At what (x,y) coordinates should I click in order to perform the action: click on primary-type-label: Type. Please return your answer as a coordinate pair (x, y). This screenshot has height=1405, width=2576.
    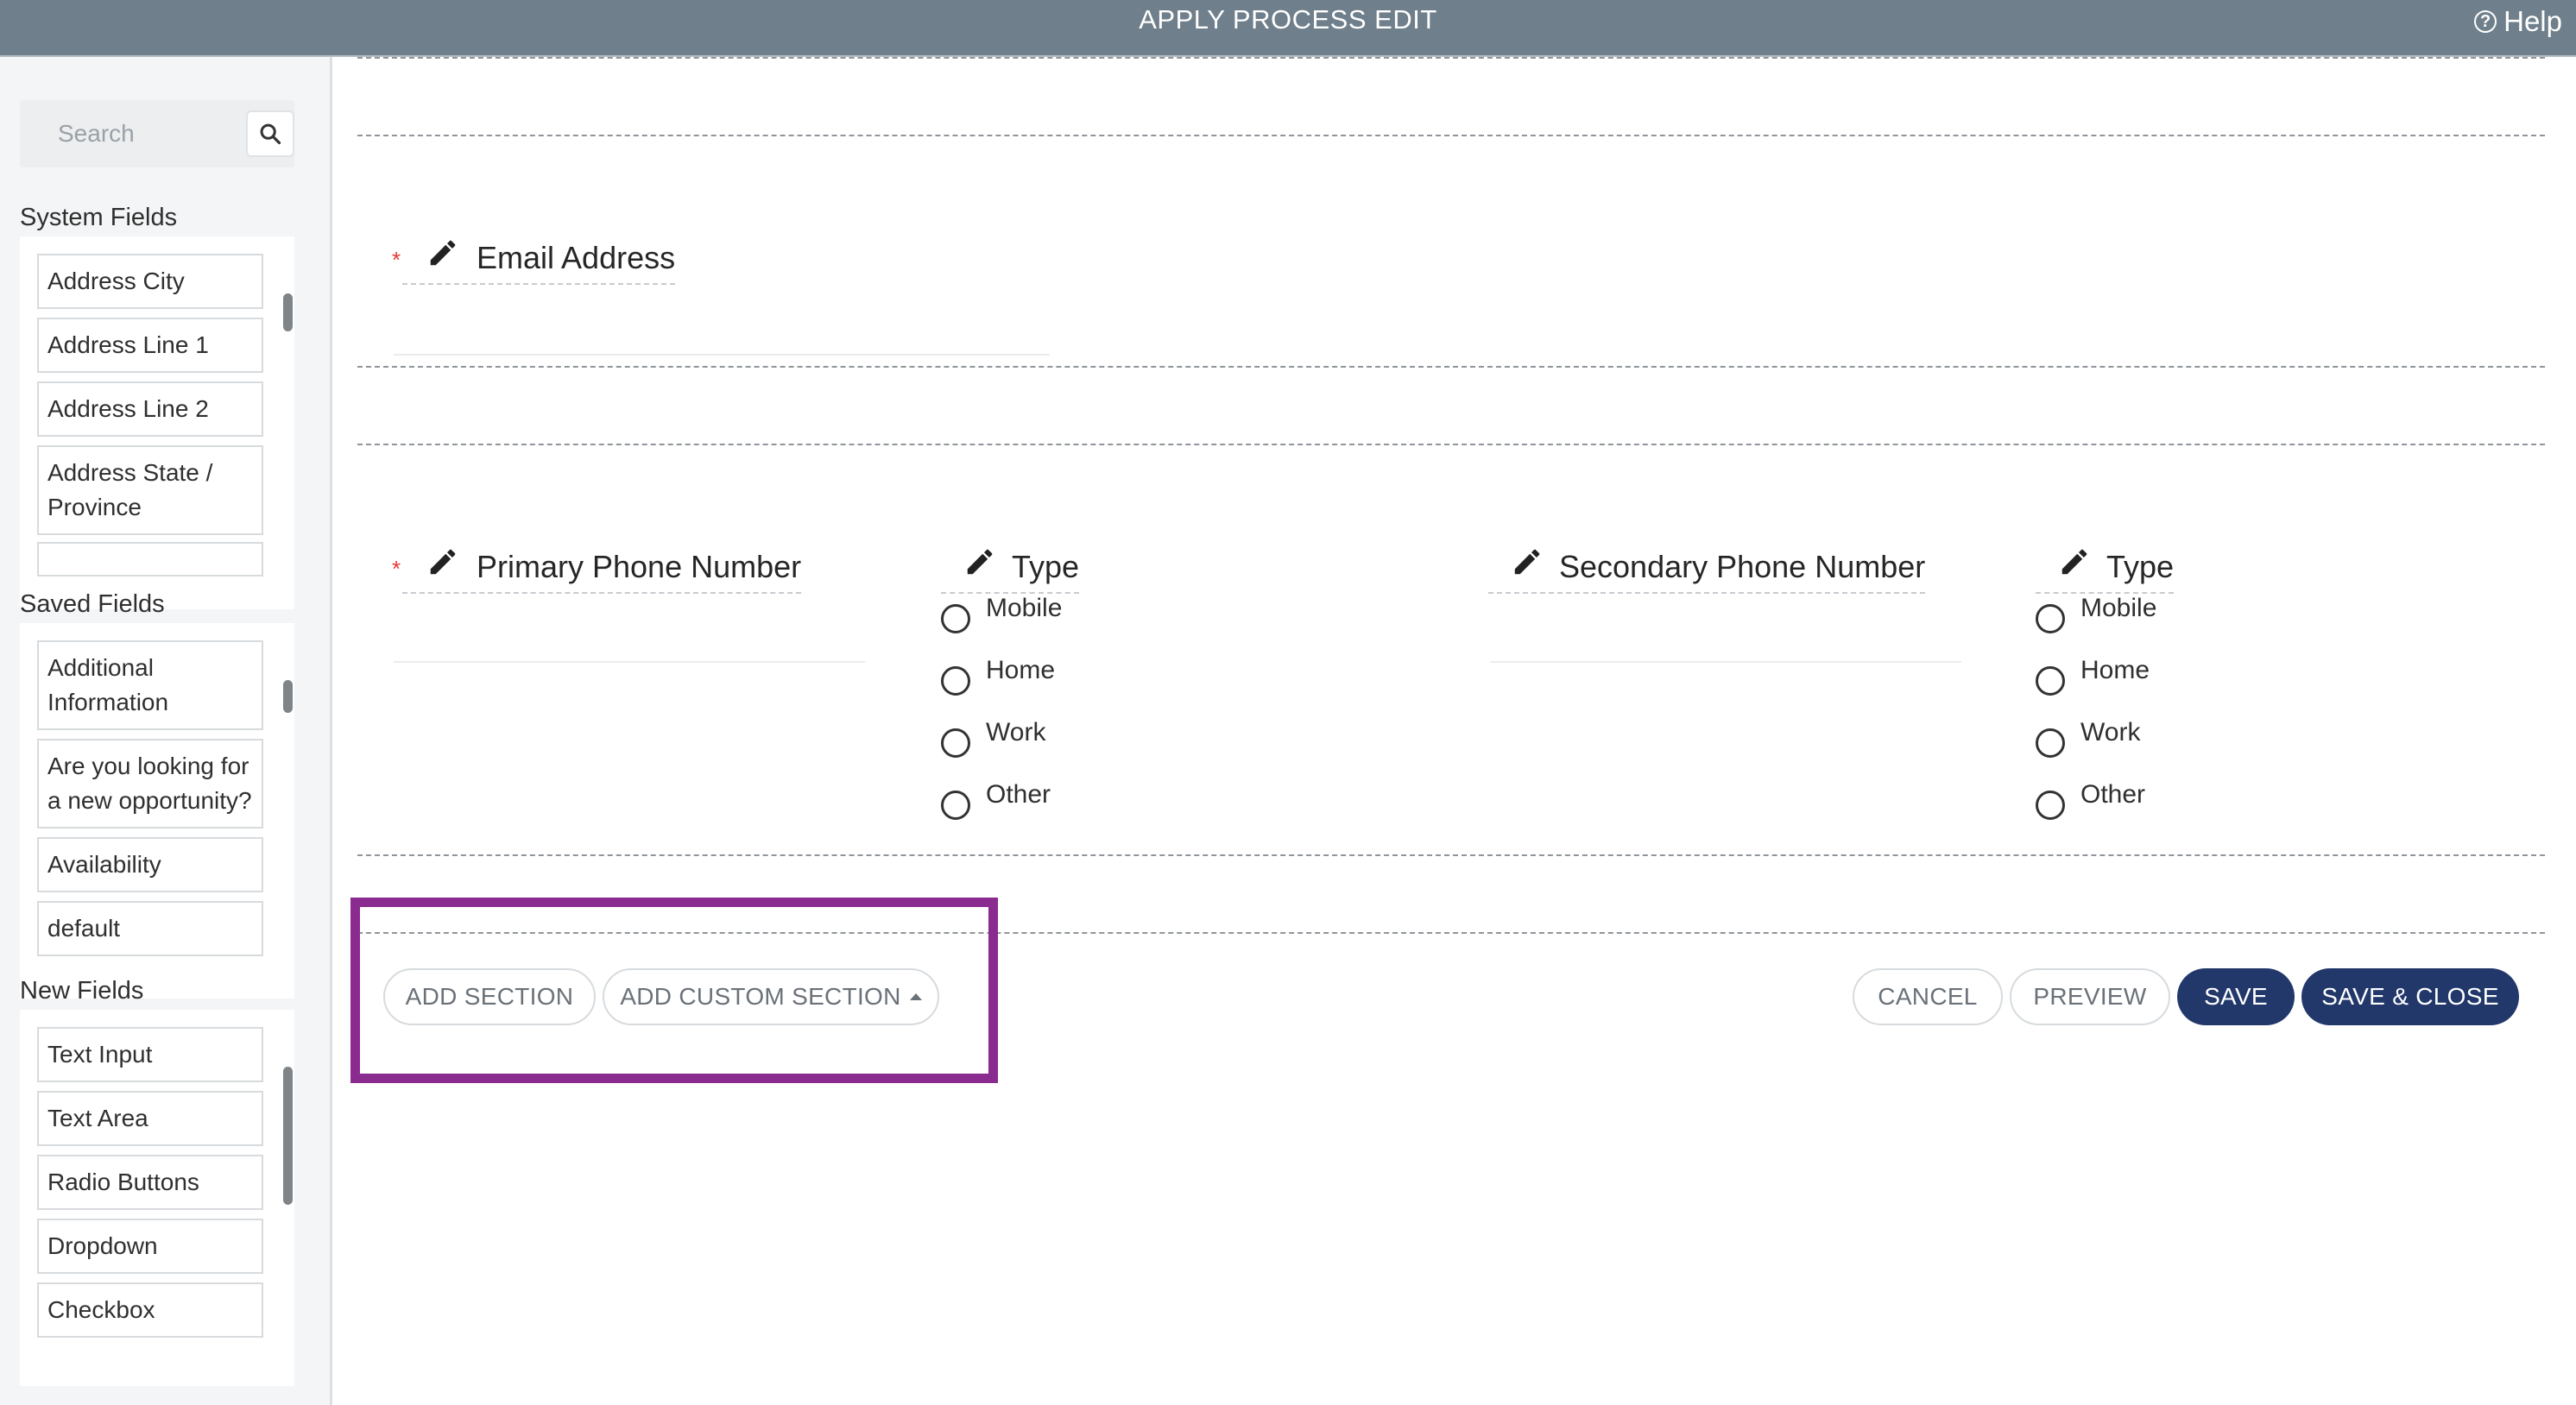
    Looking at the image, I should click on (1010, 571).